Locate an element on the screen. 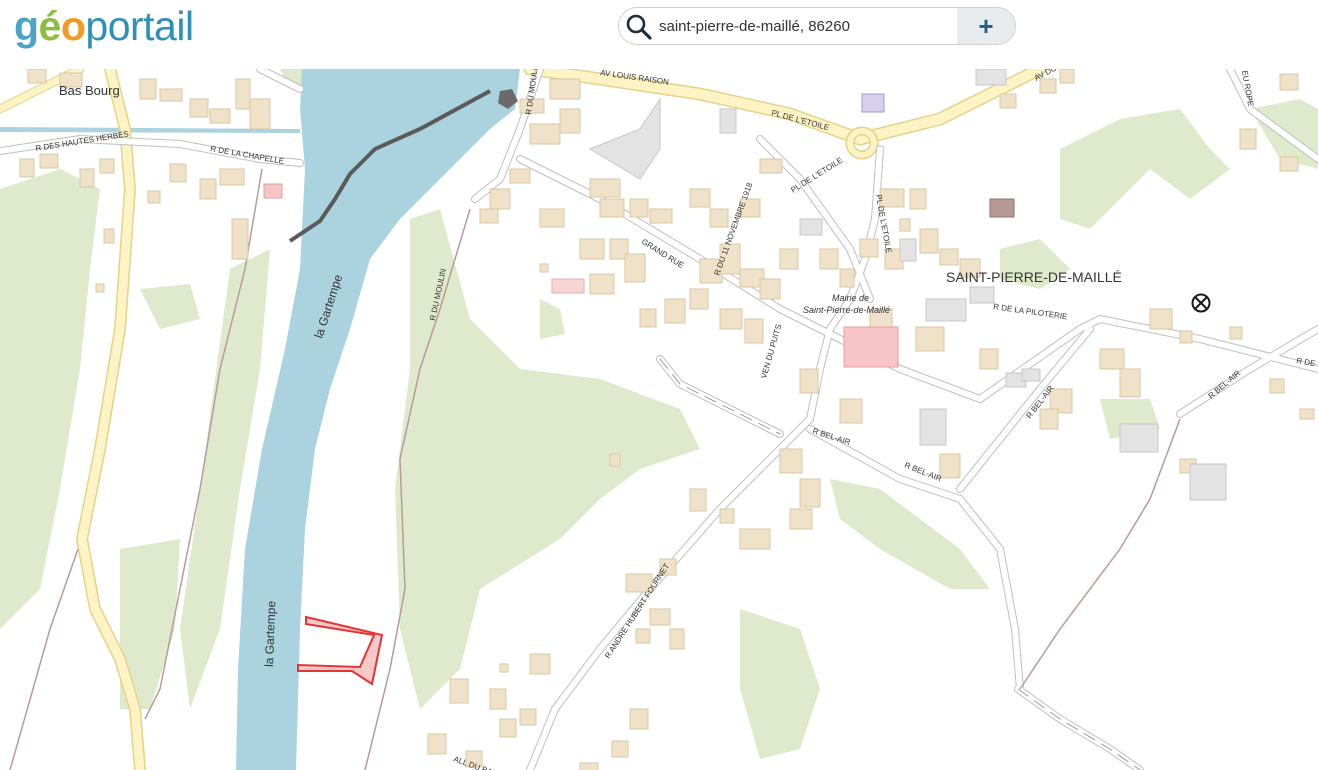  search-bar: + is located at coordinates (817, 26).